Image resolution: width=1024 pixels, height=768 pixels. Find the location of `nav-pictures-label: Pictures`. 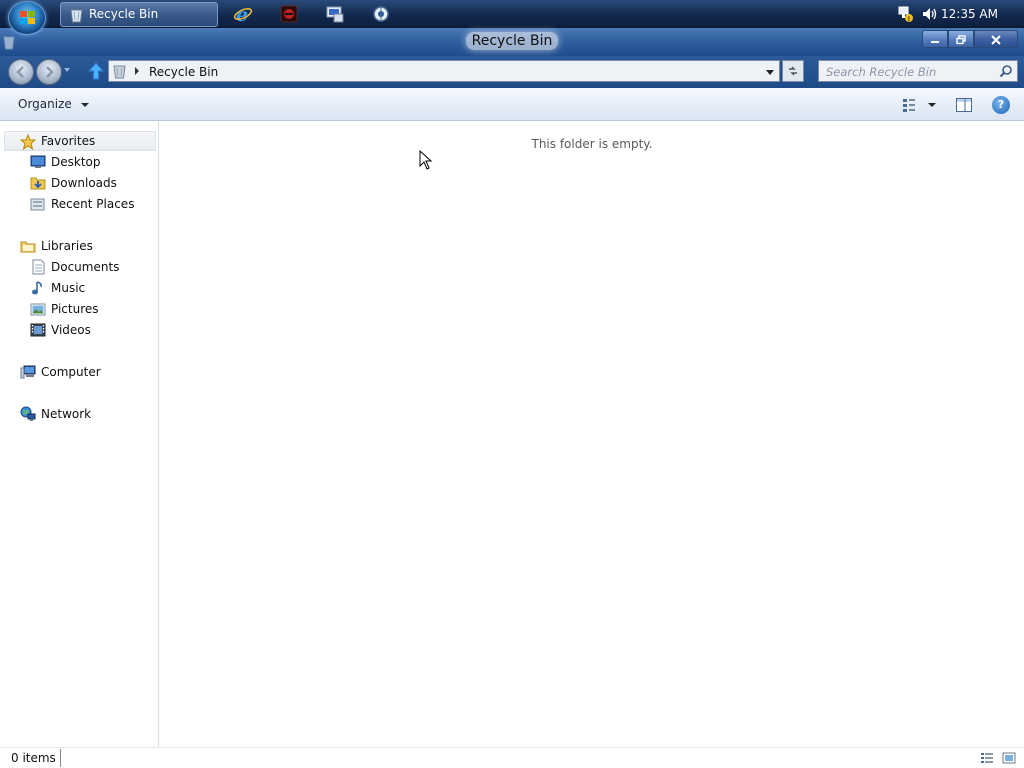

nav-pictures-label: Pictures is located at coordinates (75, 309).